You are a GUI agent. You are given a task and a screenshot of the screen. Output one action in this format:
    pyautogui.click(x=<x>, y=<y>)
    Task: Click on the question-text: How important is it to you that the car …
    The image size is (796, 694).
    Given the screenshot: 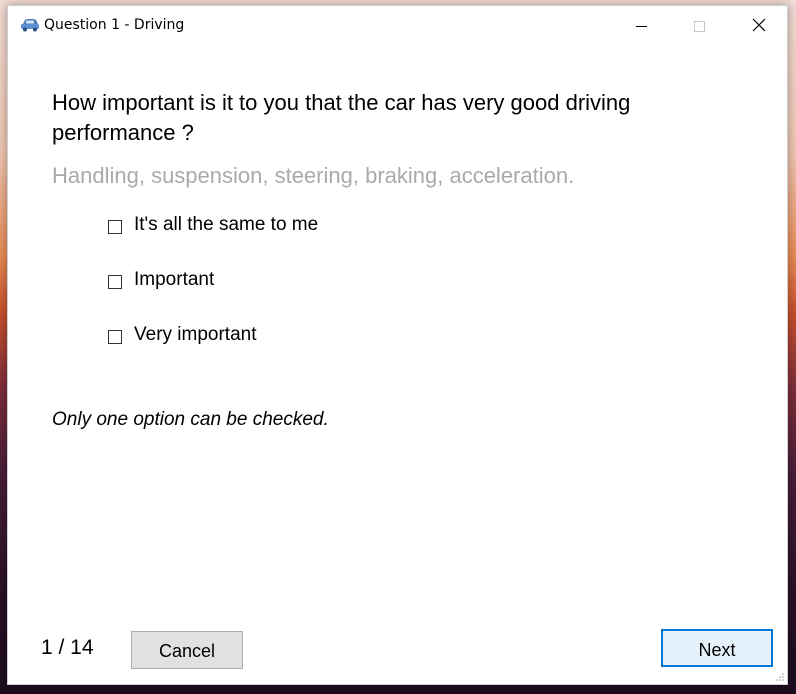 What is the action you would take?
    pyautogui.click(x=341, y=117)
    